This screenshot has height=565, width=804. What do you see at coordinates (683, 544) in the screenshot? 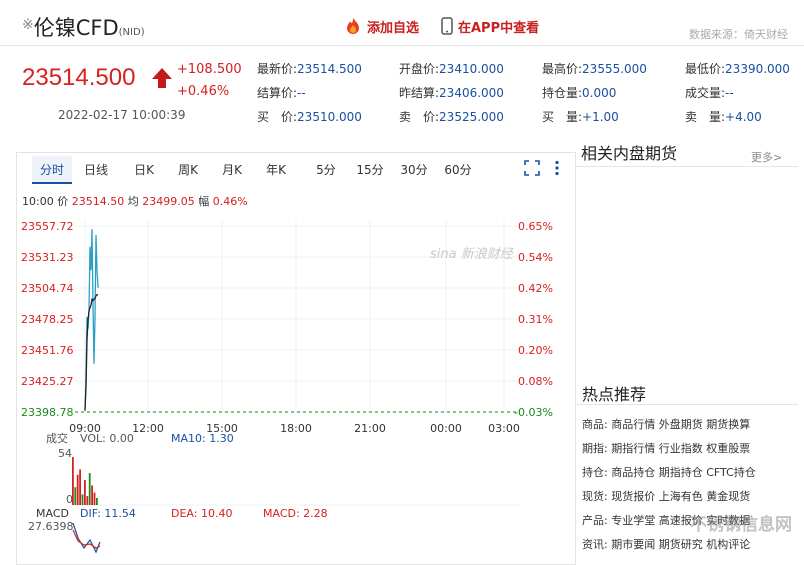
I see `hot-link: 期货研究` at bounding box center [683, 544].